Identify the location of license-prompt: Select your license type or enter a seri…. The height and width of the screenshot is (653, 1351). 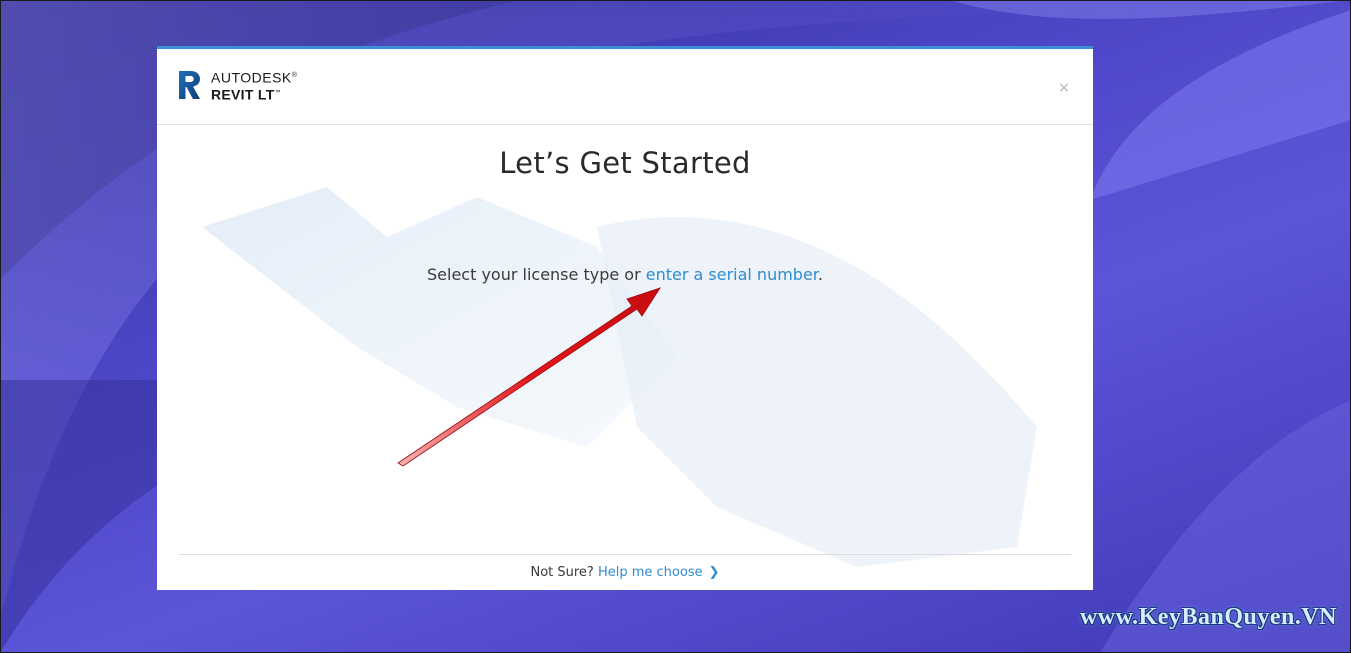
(625, 274).